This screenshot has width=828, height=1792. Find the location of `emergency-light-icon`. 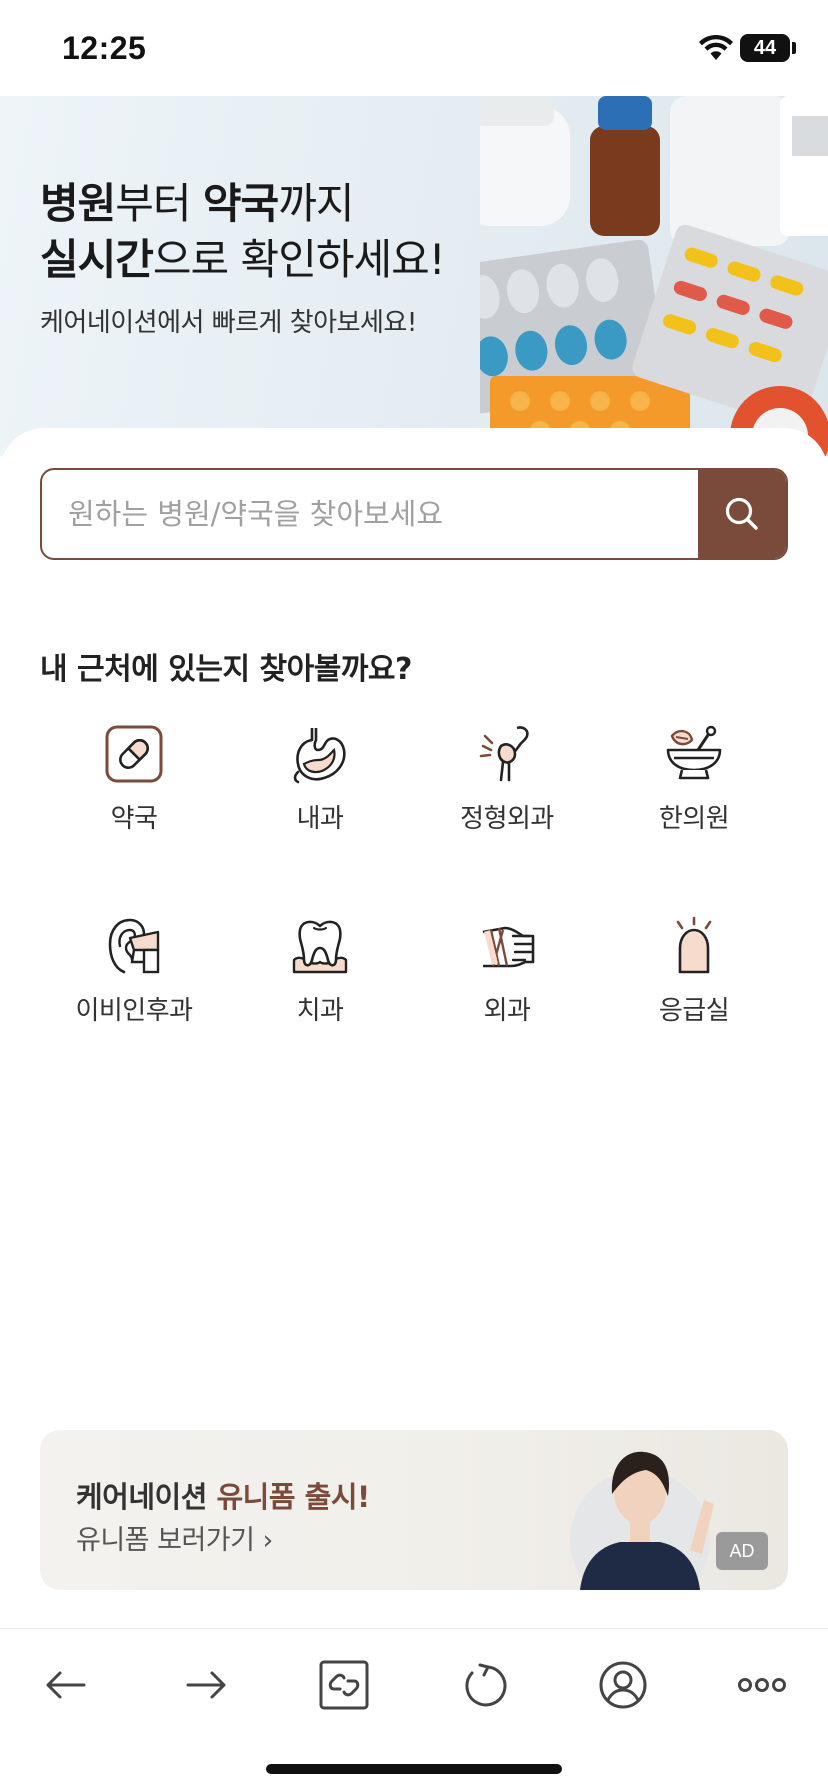

emergency-light-icon is located at coordinates (694, 945).